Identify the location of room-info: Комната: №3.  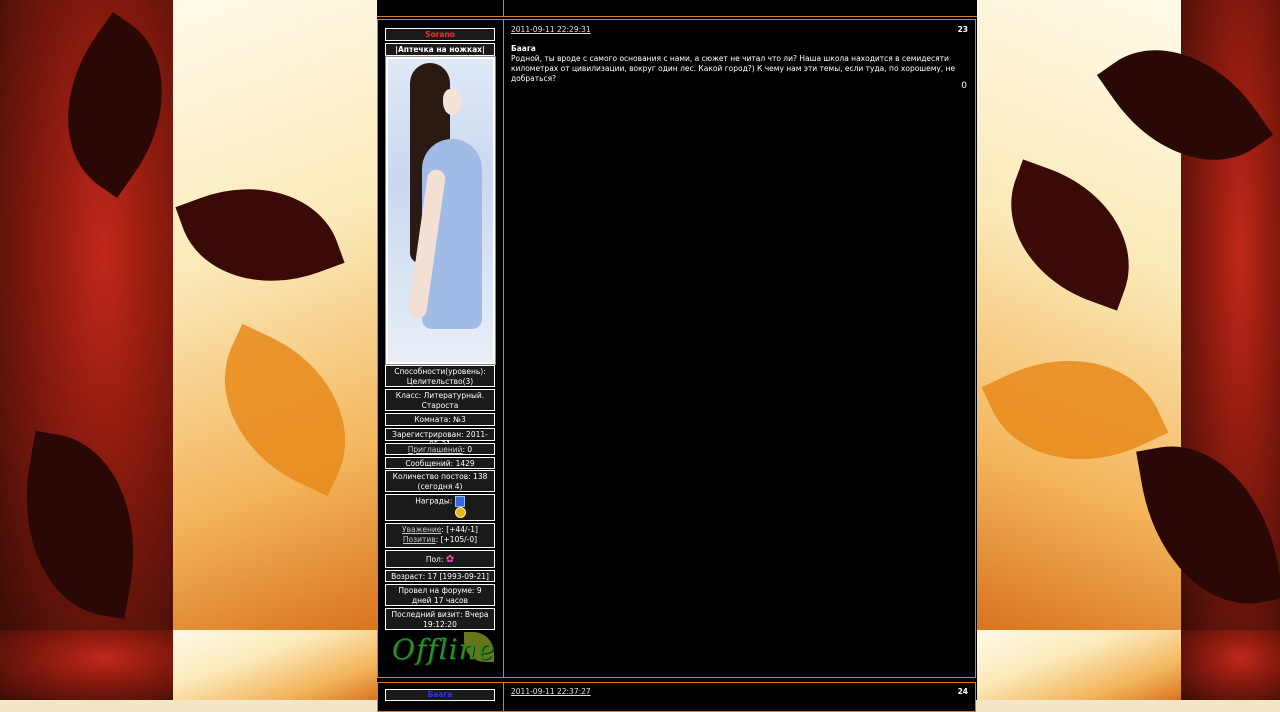
(440, 419).